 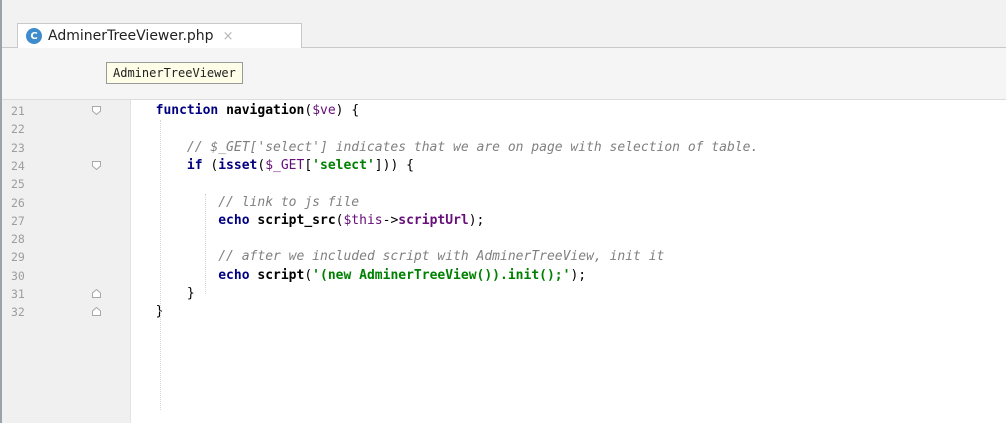 I want to click on line-number: 28, so click(x=18, y=239).